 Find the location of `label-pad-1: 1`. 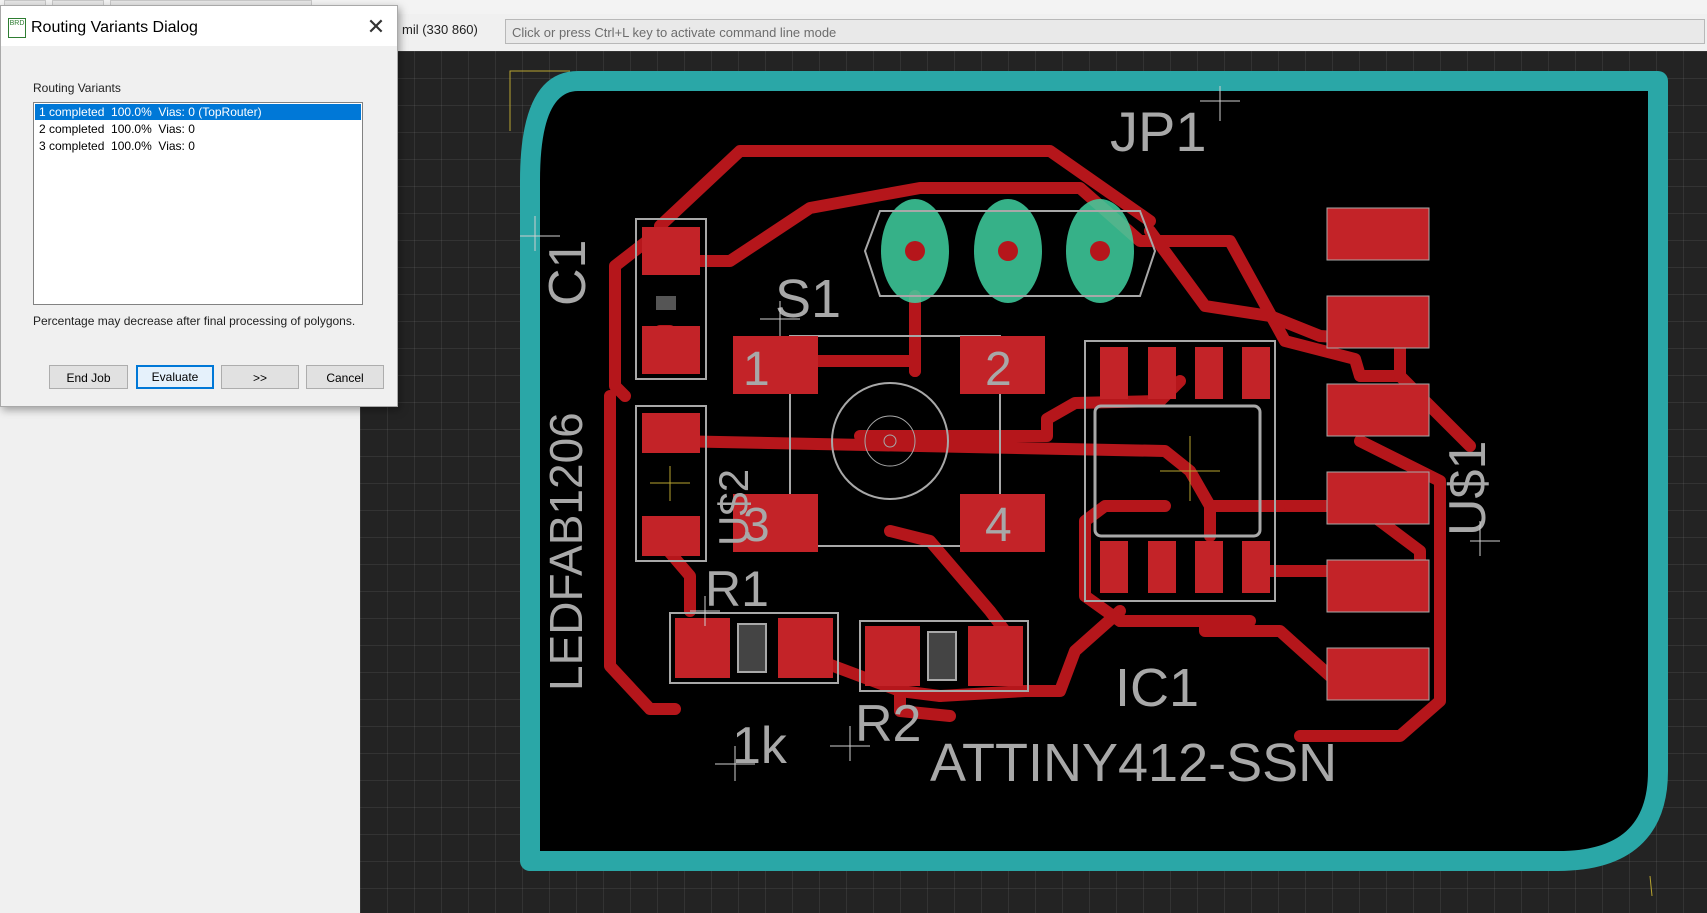

label-pad-1: 1 is located at coordinates (756, 369).